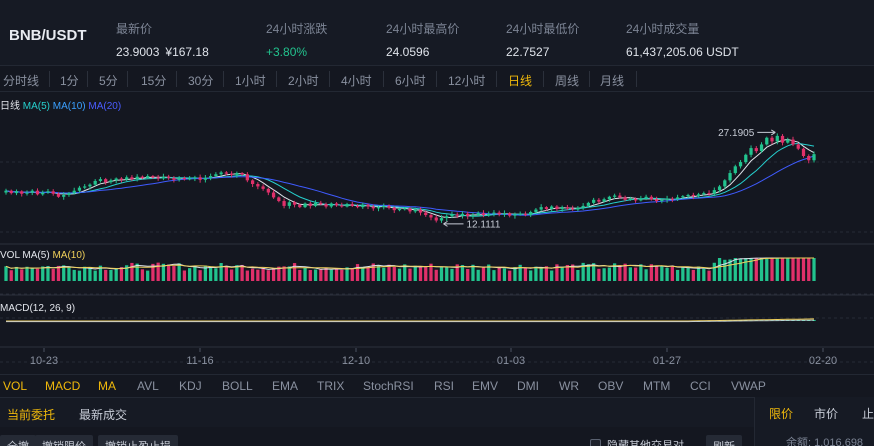 The image size is (874, 446). What do you see at coordinates (15, 386) in the screenshot?
I see `indicator-vol: VOL` at bounding box center [15, 386].